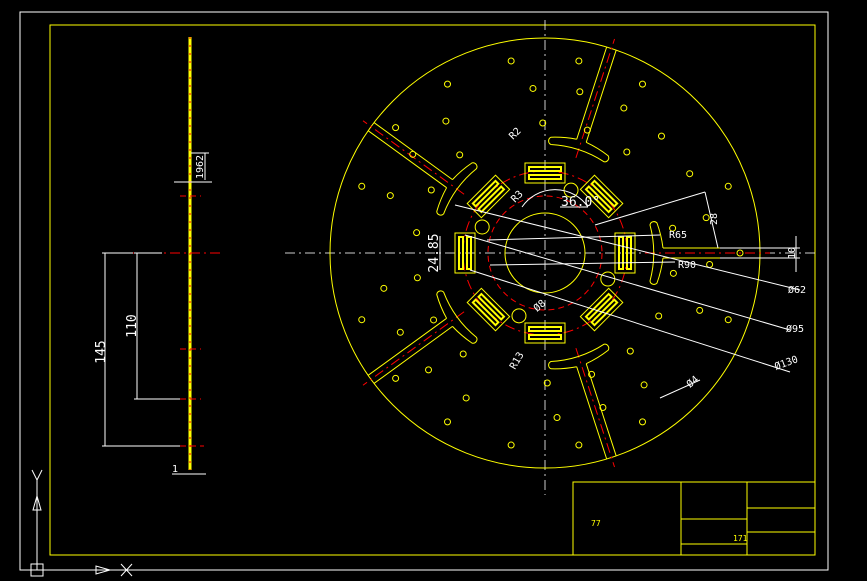  I want to click on dim-28: 28, so click(714, 219).